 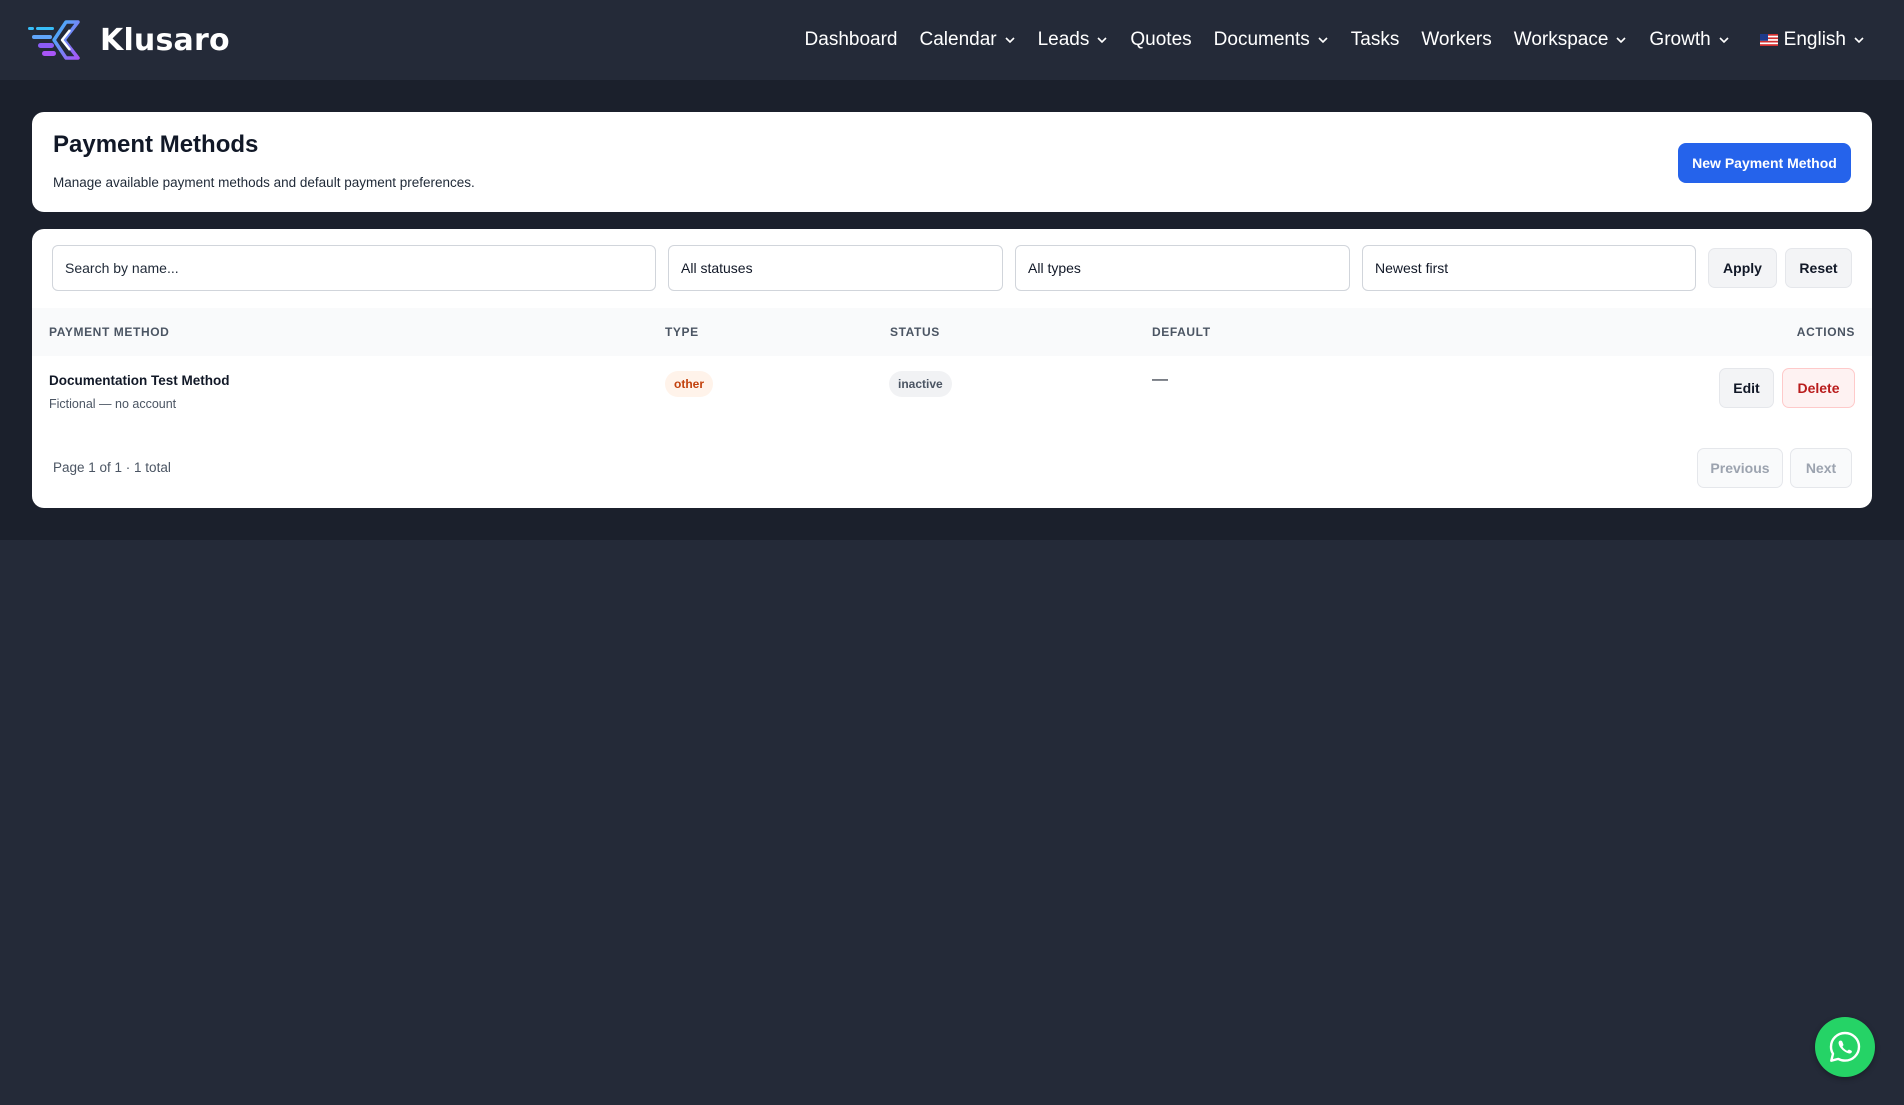 What do you see at coordinates (1680, 39) in the screenshot?
I see `nav-label: Growth` at bounding box center [1680, 39].